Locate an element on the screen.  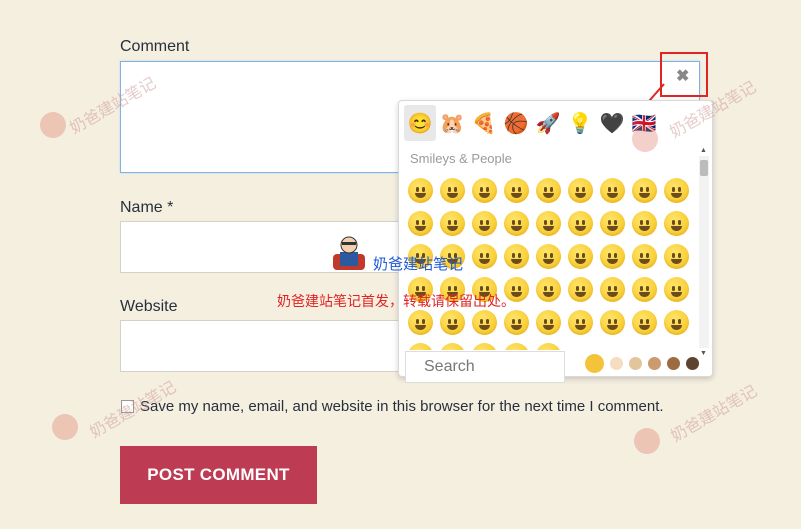
tab-activities: 🏀 is located at coordinates (516, 123).